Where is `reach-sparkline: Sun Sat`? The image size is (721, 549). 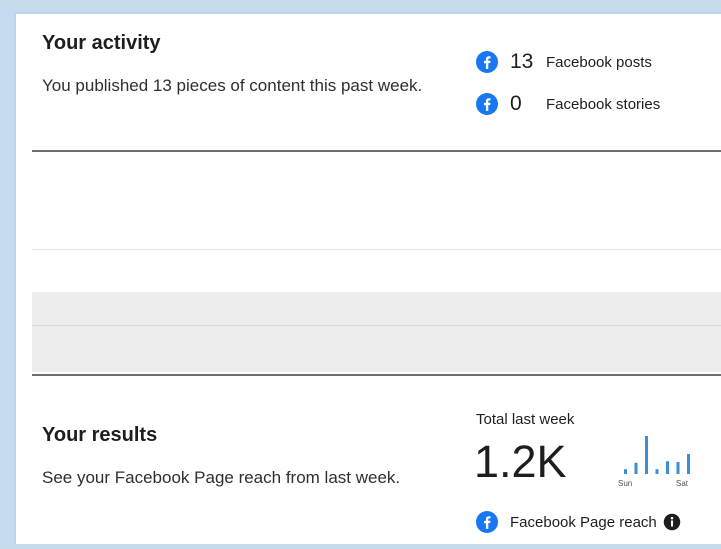 reach-sparkline: Sun Sat is located at coordinates (651, 459).